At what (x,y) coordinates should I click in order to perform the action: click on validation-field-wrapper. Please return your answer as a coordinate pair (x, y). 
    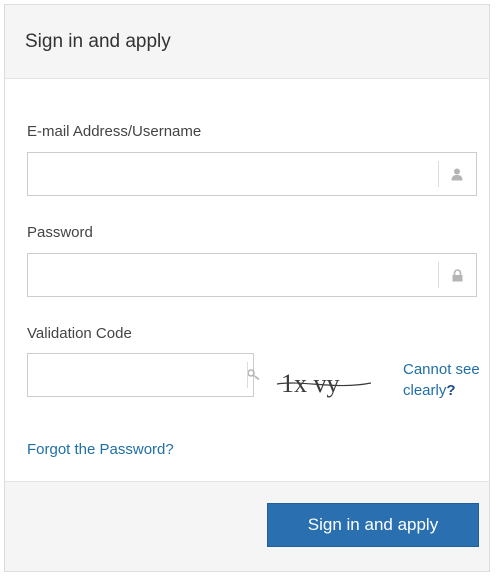
    Looking at the image, I should click on (143, 375).